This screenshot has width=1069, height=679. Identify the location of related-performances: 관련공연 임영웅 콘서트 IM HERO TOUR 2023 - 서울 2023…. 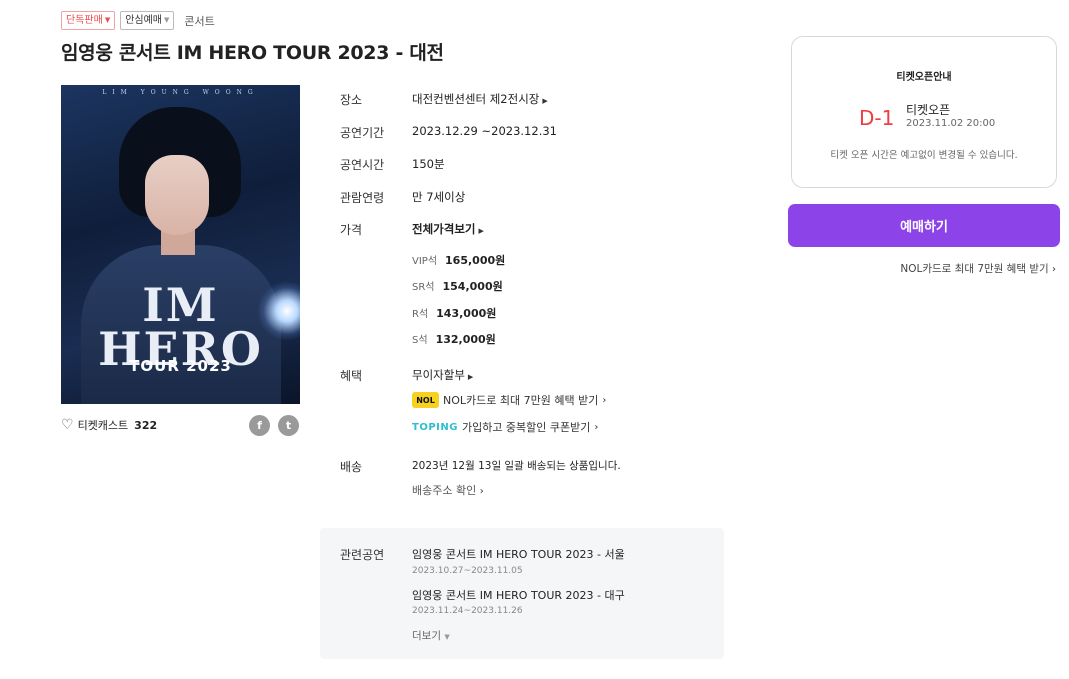
(522, 593).